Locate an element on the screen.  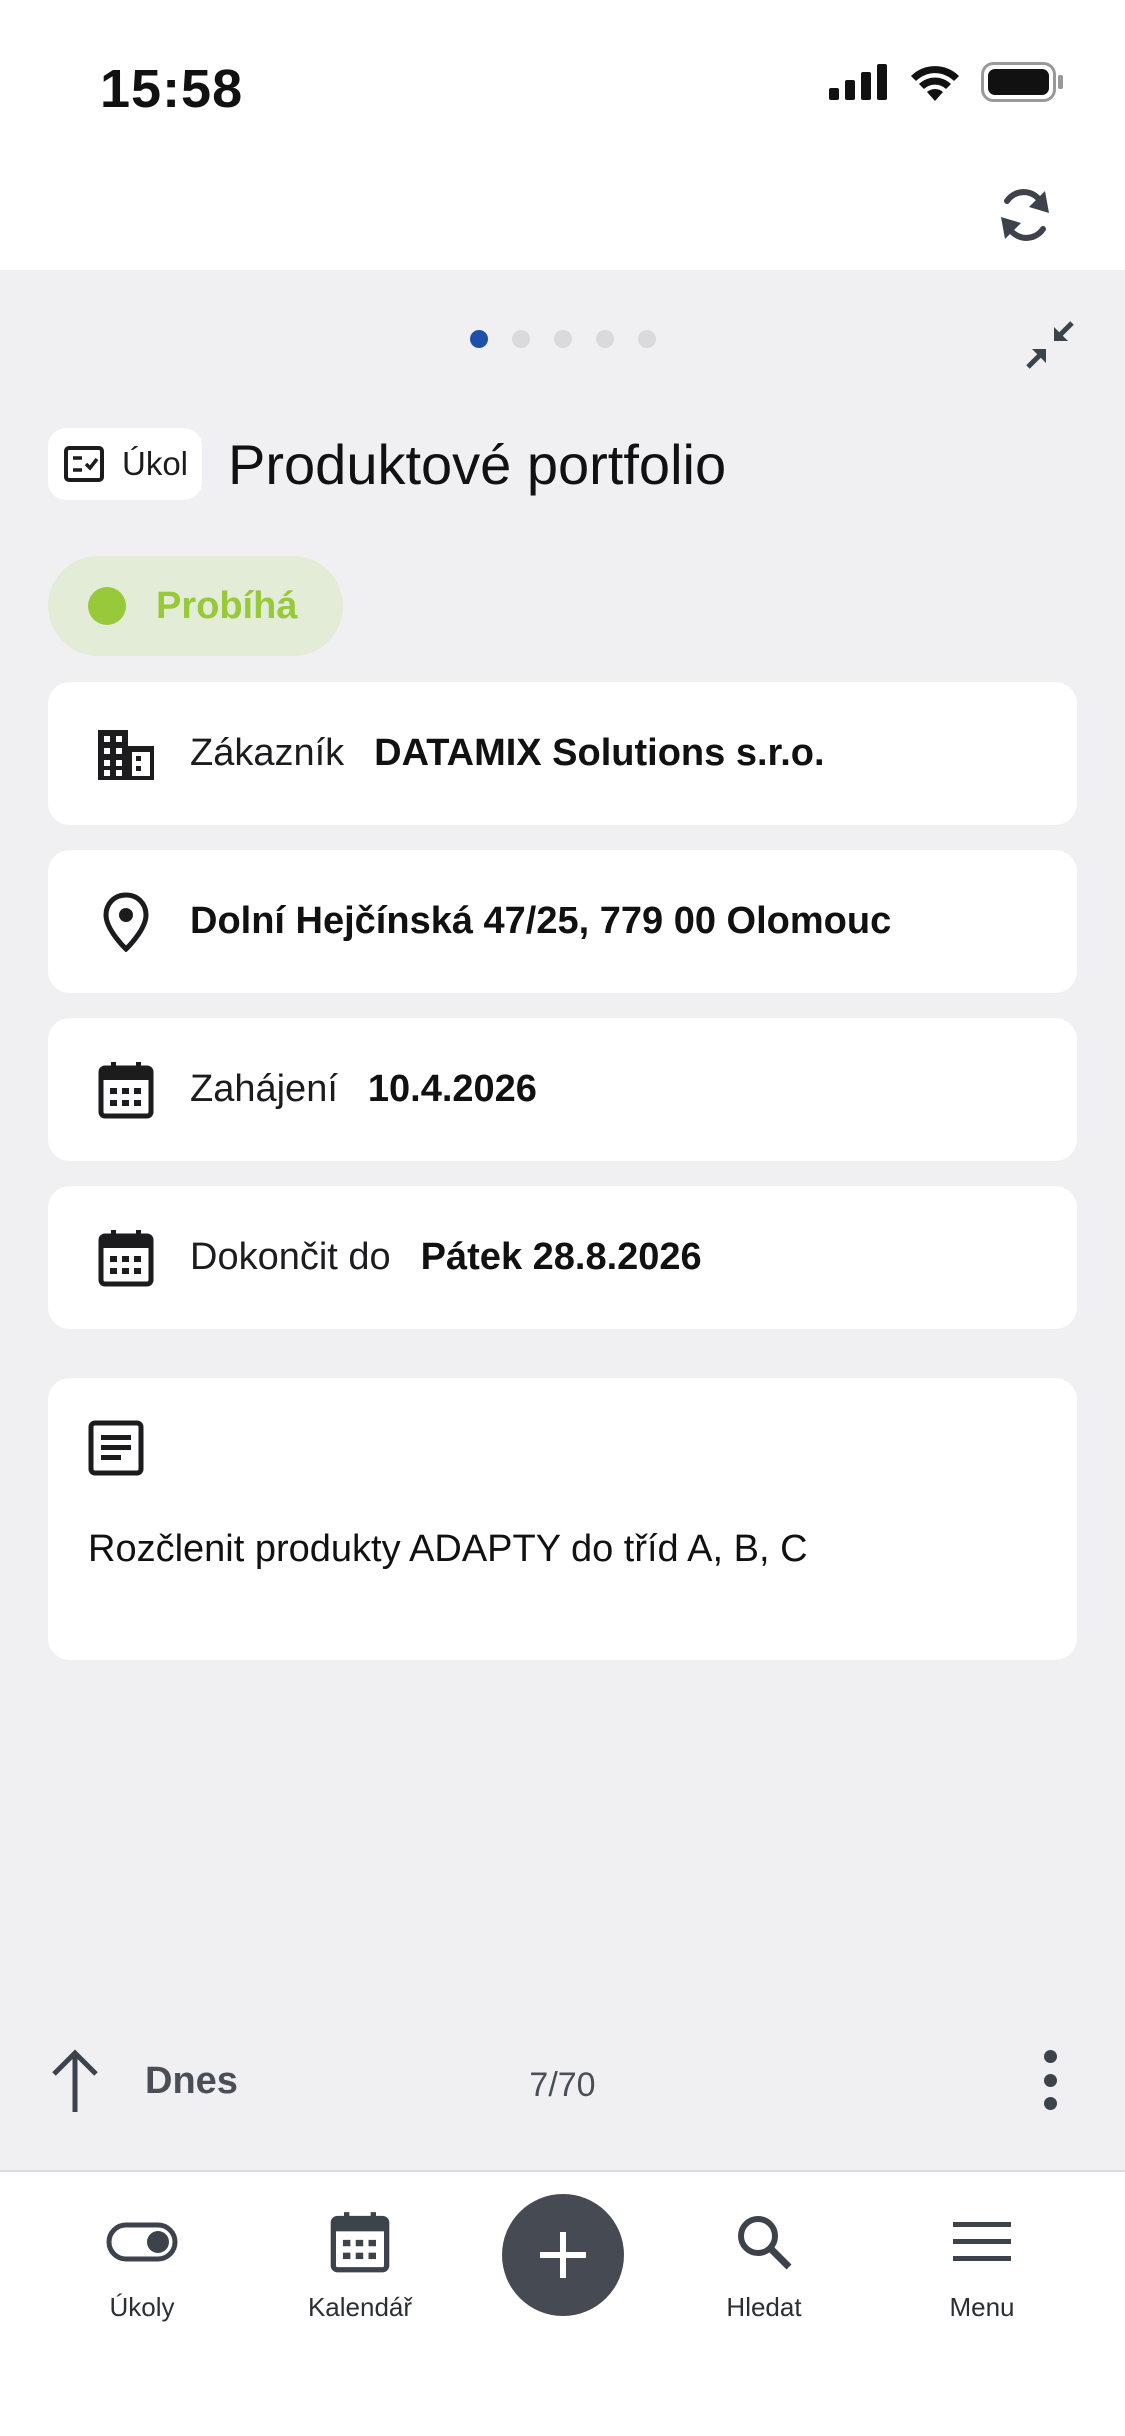
status-bar: 15:58 is located at coordinates (562, 87).